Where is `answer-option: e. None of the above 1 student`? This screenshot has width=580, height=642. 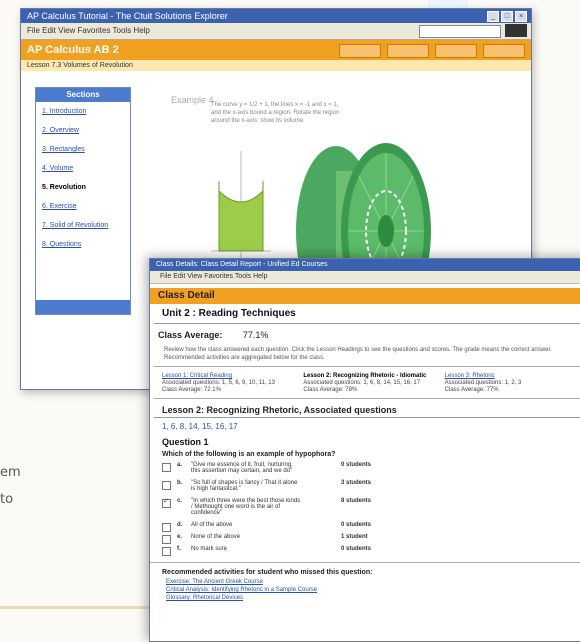
answer-option: e. None of the above 1 student is located at coordinates (365, 540).